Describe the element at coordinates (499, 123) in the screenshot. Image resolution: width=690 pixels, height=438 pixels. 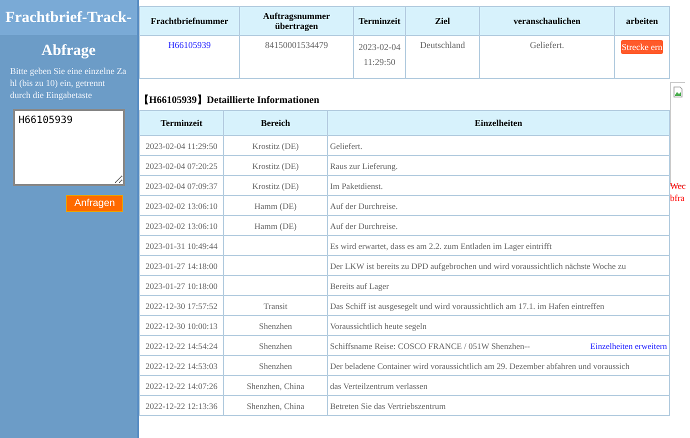
I see `column-header: Einzelheiten` at that location.